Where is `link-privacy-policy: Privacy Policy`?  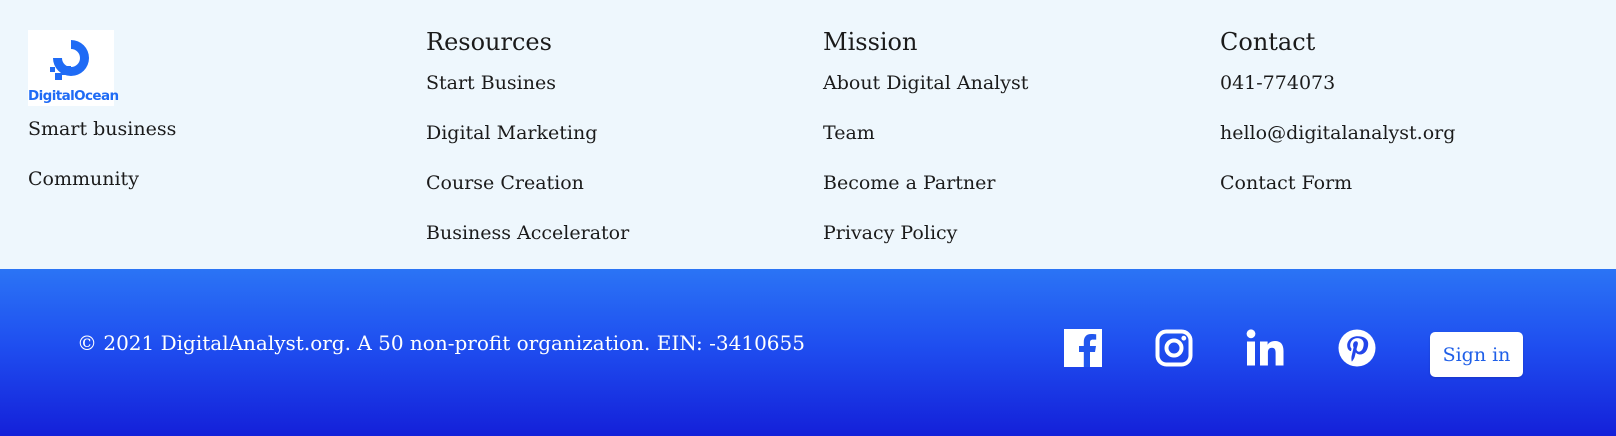 link-privacy-policy: Privacy Policy is located at coordinates (890, 233).